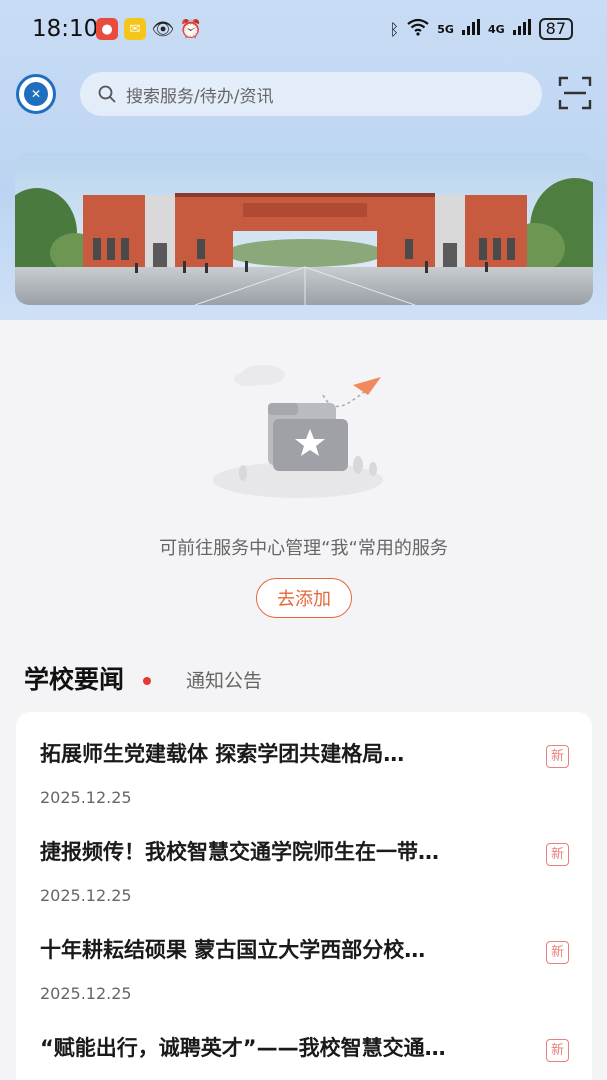 The width and height of the screenshot is (607, 1080). I want to click on campus-gate-image, so click(304, 229).